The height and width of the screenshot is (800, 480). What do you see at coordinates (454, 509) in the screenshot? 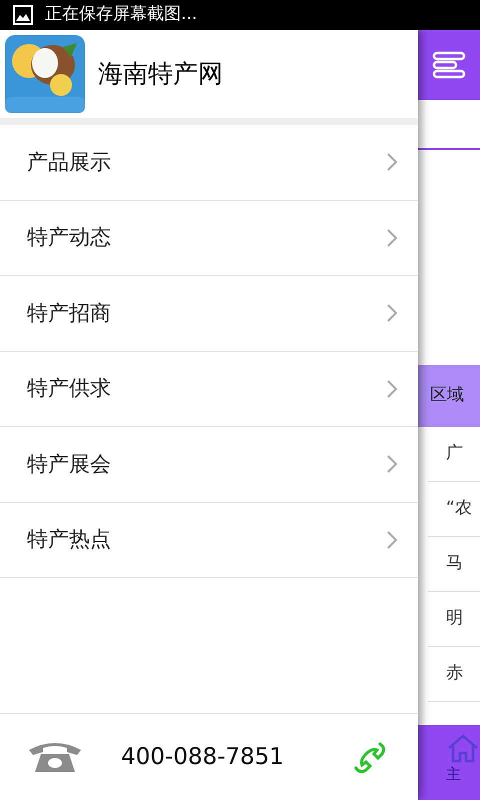
I see `list-item: “农` at bounding box center [454, 509].